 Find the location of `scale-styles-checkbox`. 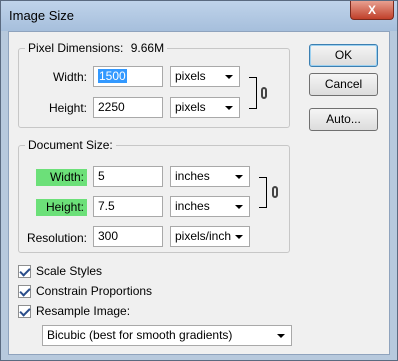

scale-styles-checkbox is located at coordinates (24, 271).